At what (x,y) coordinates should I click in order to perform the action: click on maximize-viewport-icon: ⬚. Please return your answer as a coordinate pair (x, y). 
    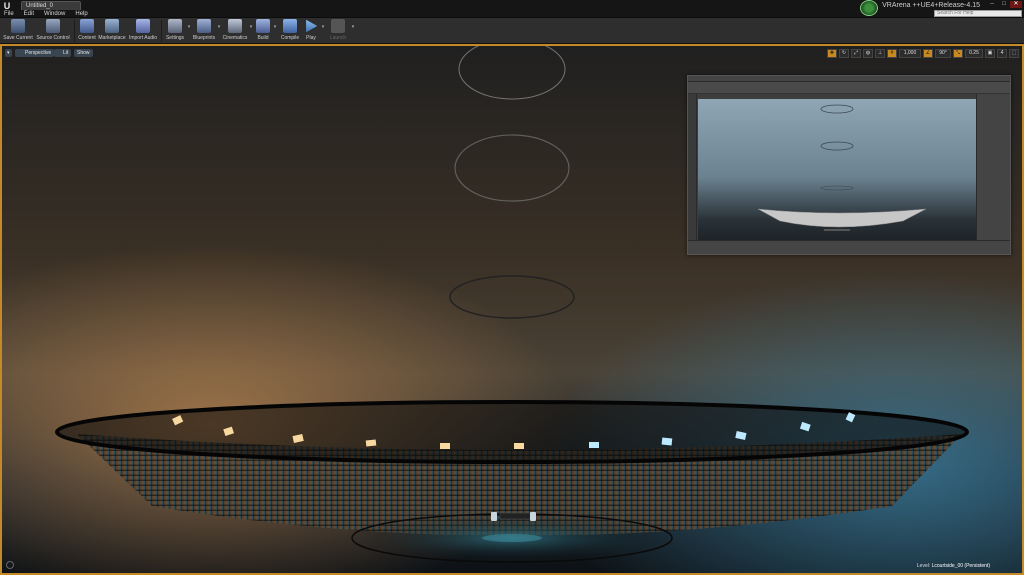
    Looking at the image, I should click on (1014, 53).